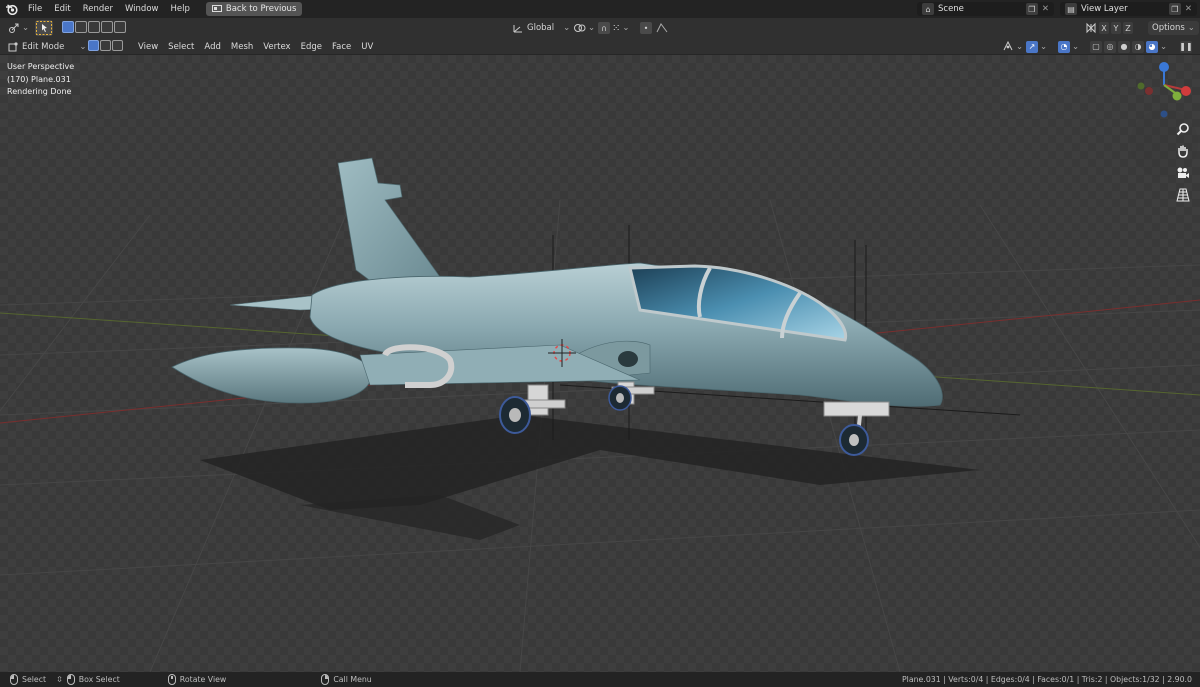 The image size is (1200, 687). What do you see at coordinates (1096, 46) in the screenshot?
I see `xray-toggle-icon: ▢` at bounding box center [1096, 46].